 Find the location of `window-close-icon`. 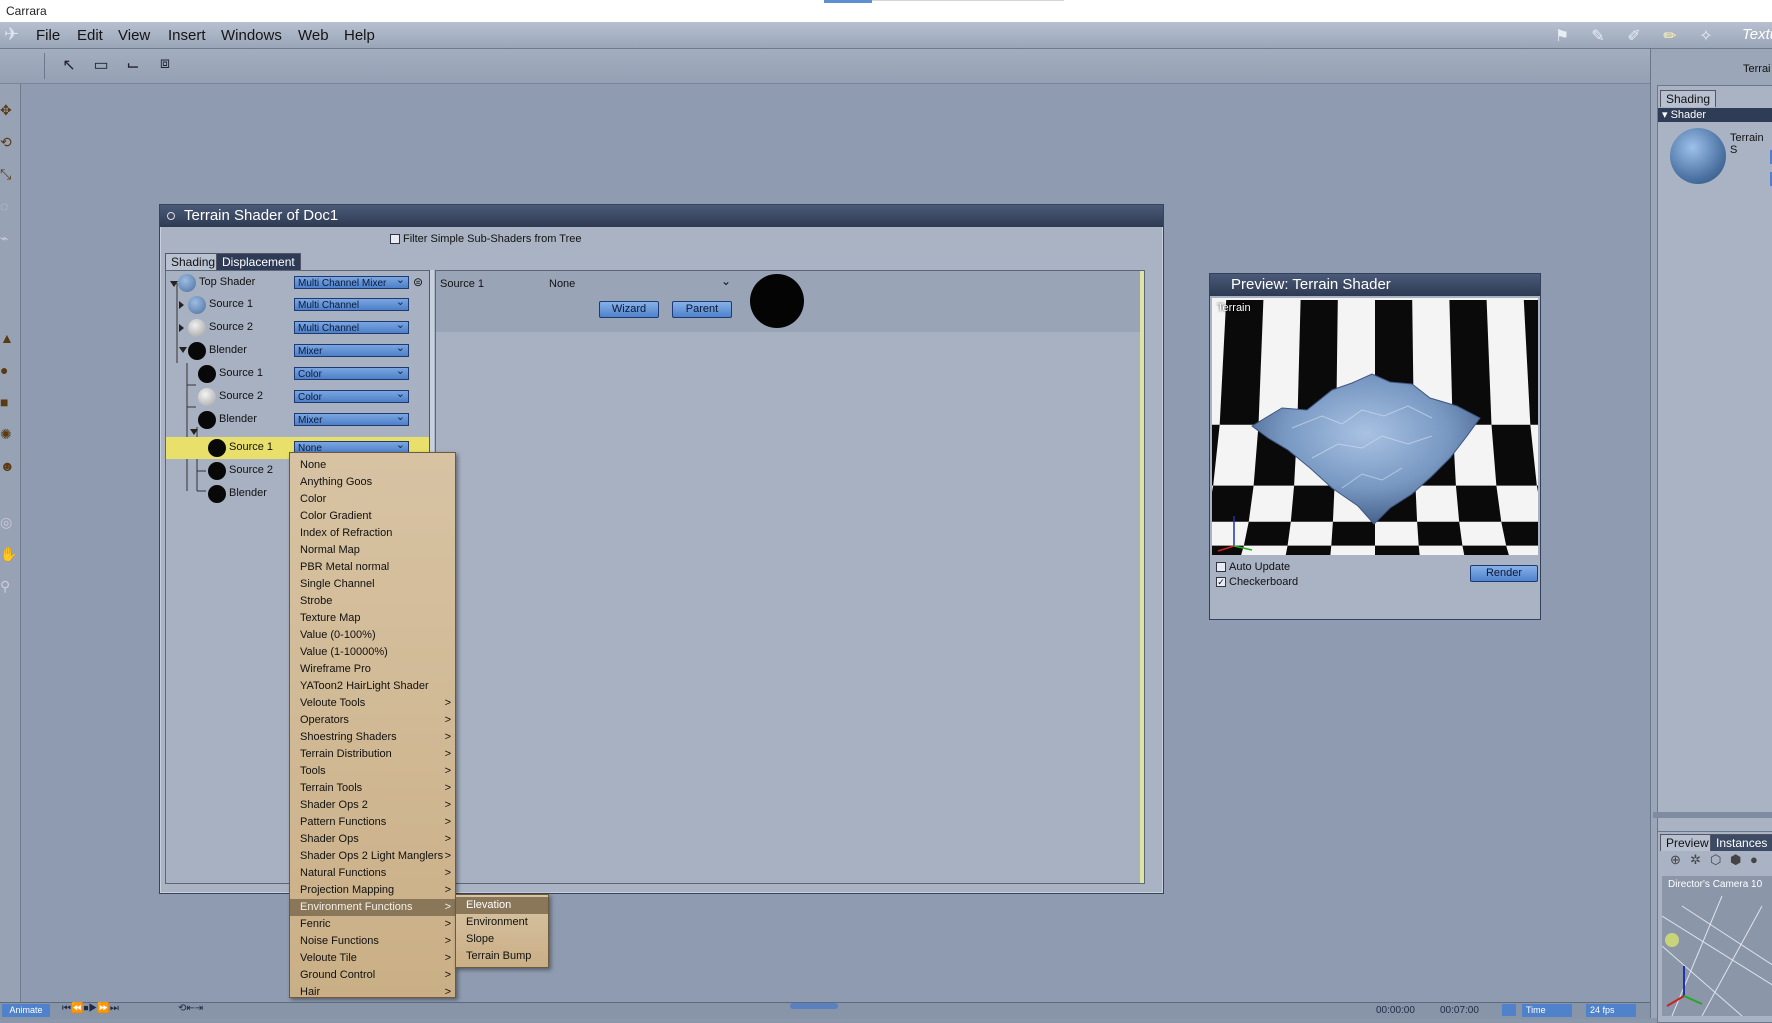

window-close-icon is located at coordinates (171, 216).